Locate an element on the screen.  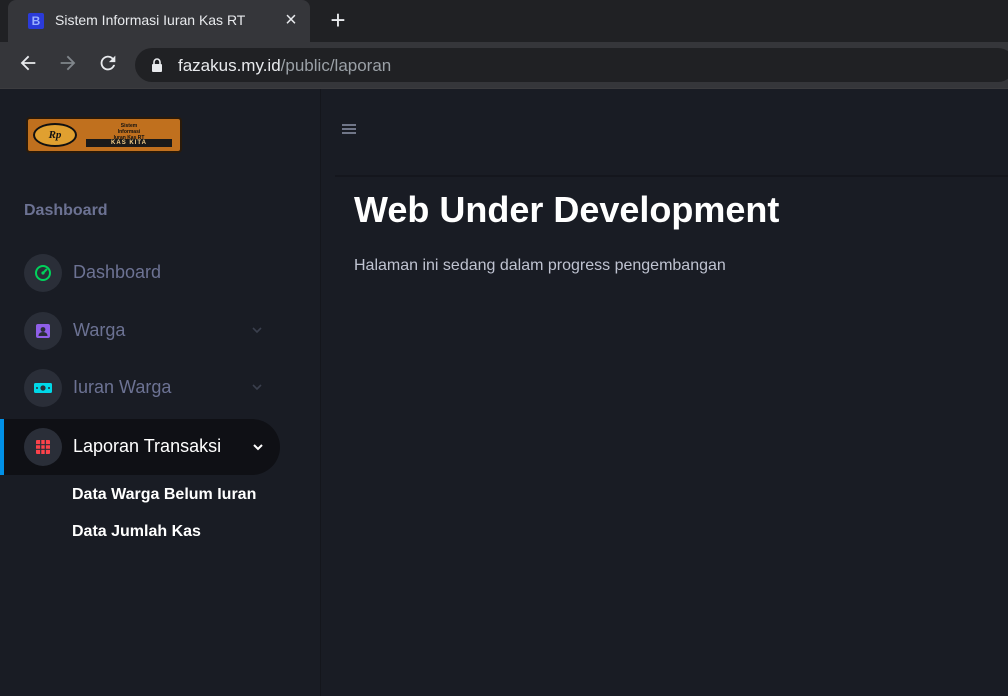
sidebar-item-label: Warga is located at coordinates (99, 330).